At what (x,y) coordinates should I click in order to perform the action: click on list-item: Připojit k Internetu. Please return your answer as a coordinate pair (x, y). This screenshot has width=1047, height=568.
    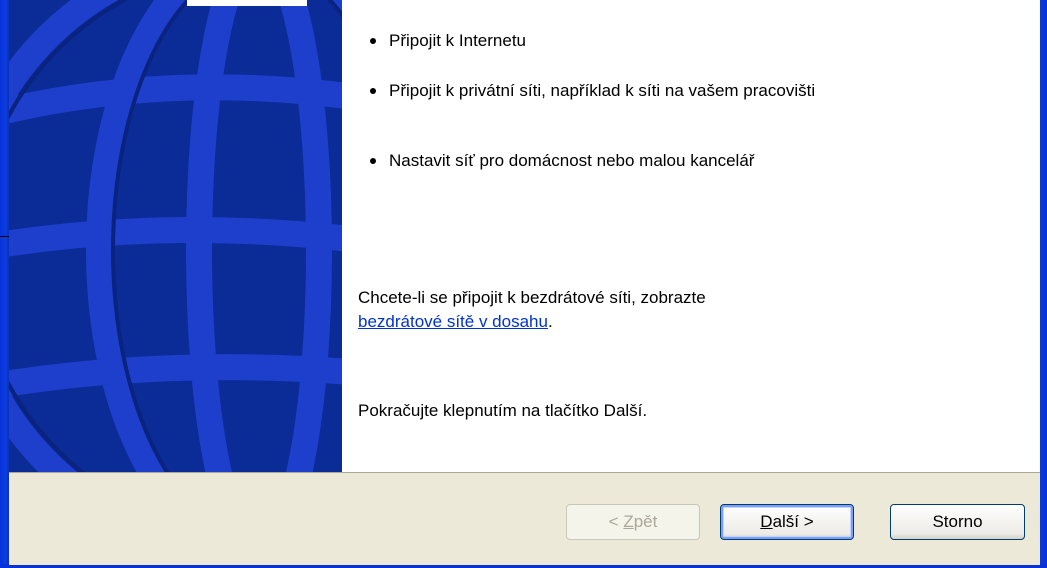
    Looking at the image, I should click on (650, 41).